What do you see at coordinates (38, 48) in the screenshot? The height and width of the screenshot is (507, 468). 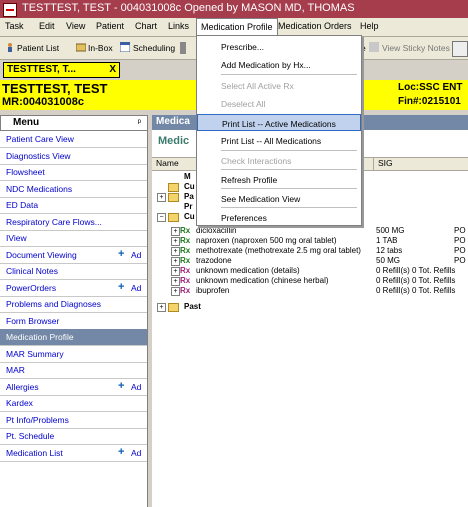 I see `patient-list-button: Patient List` at bounding box center [38, 48].